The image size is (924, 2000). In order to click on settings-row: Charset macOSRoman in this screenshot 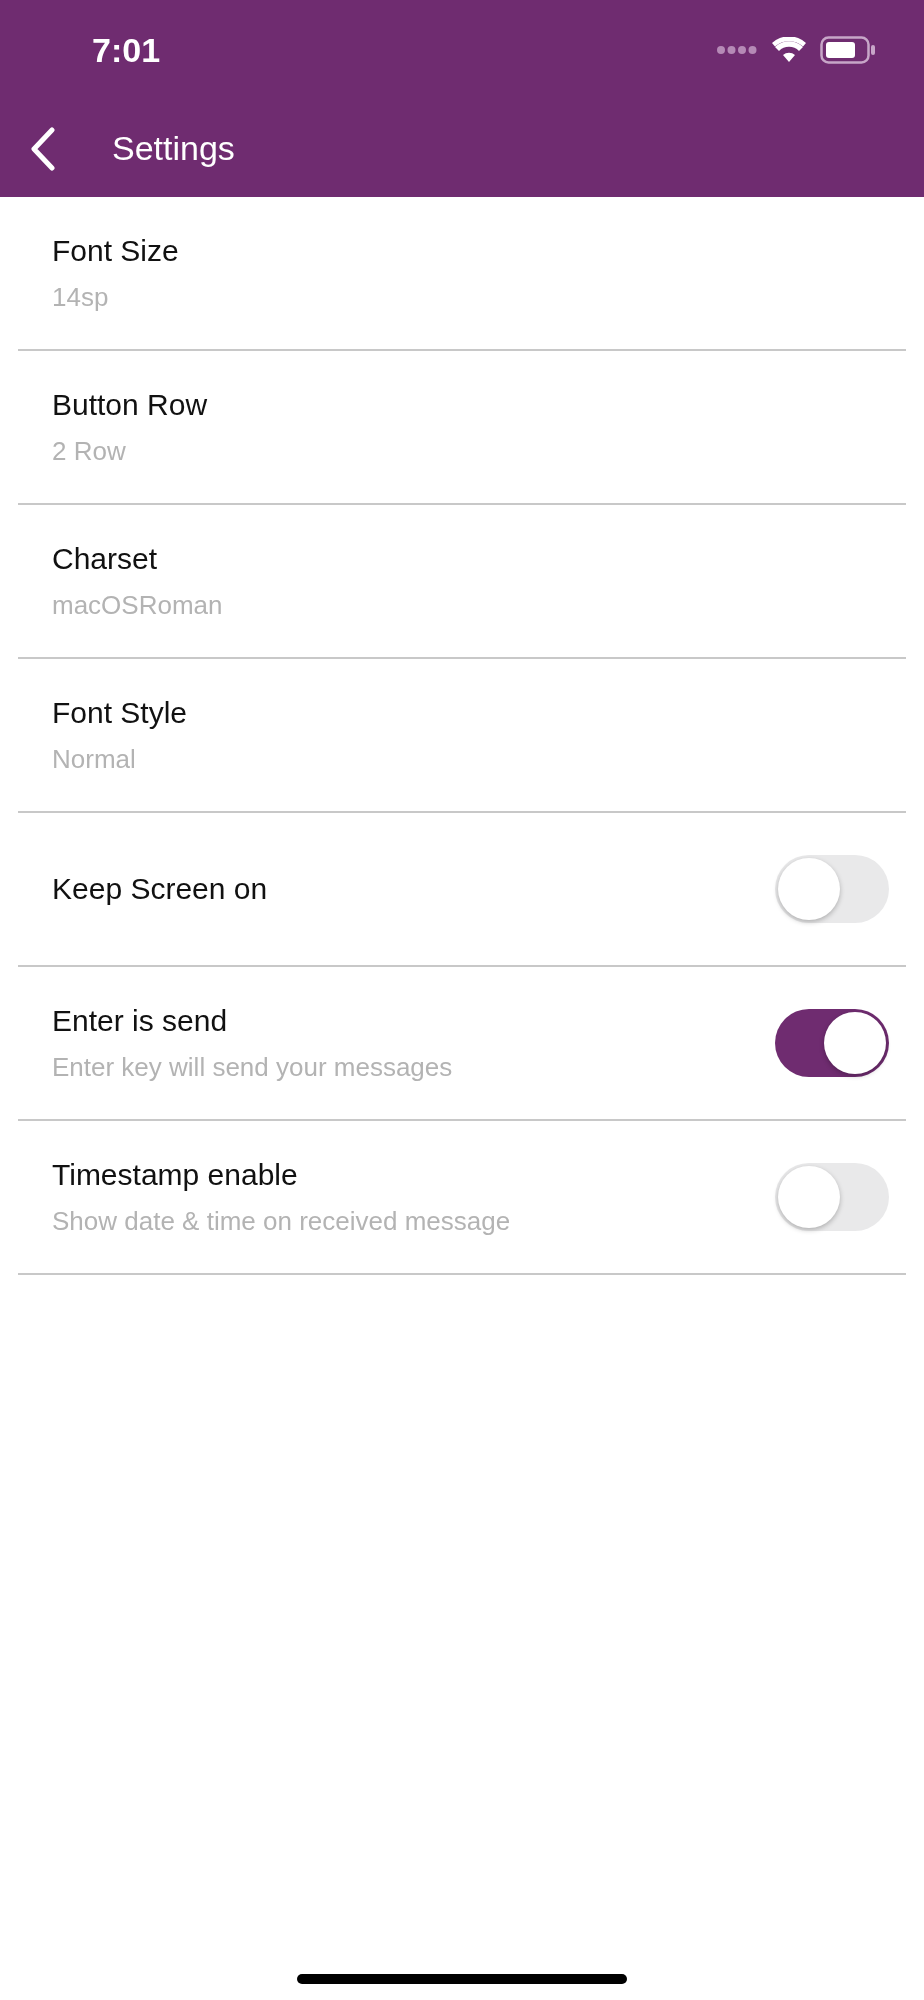, I will do `click(462, 582)`.